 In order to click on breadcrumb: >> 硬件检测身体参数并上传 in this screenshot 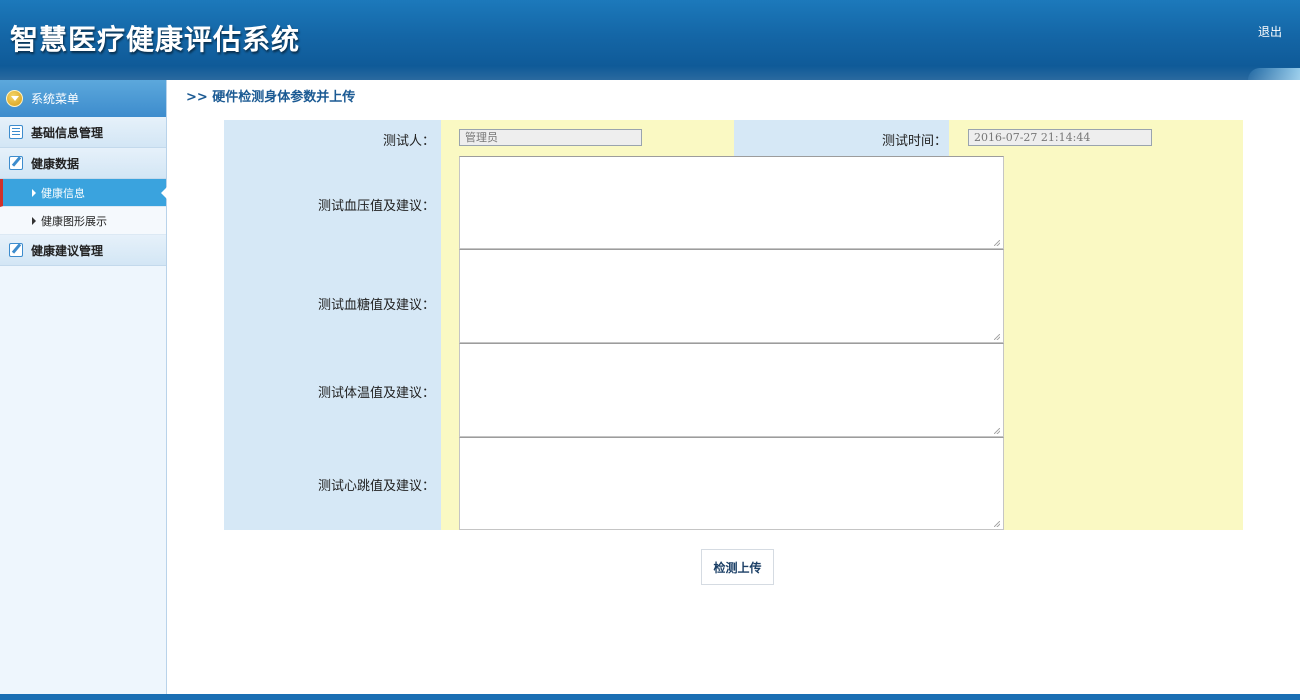, I will do `click(271, 97)`.